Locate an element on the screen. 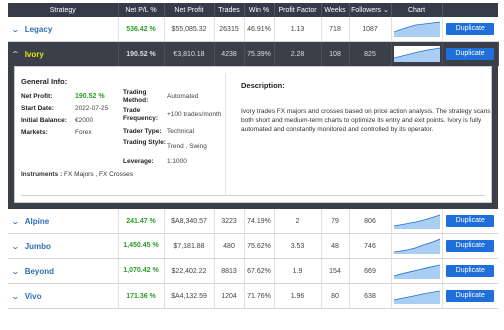 The height and width of the screenshot is (330, 504). followers: 746 is located at coordinates (370, 246).